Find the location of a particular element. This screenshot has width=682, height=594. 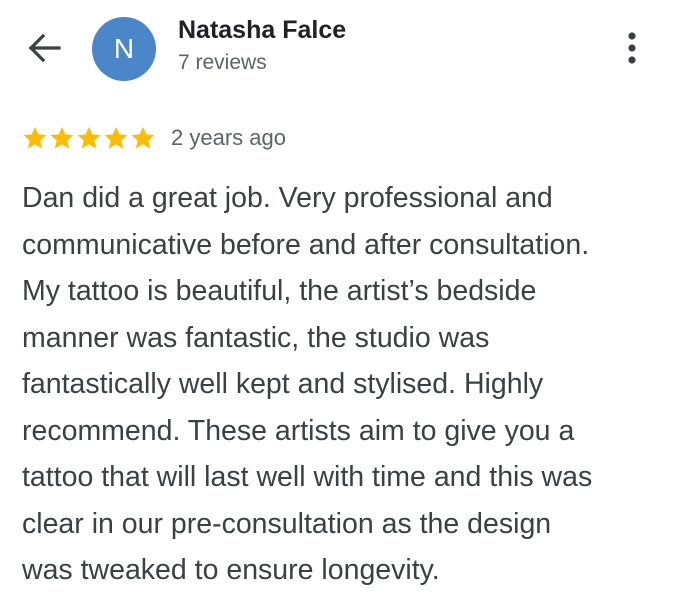

review-date: 2 years ago is located at coordinates (228, 137).